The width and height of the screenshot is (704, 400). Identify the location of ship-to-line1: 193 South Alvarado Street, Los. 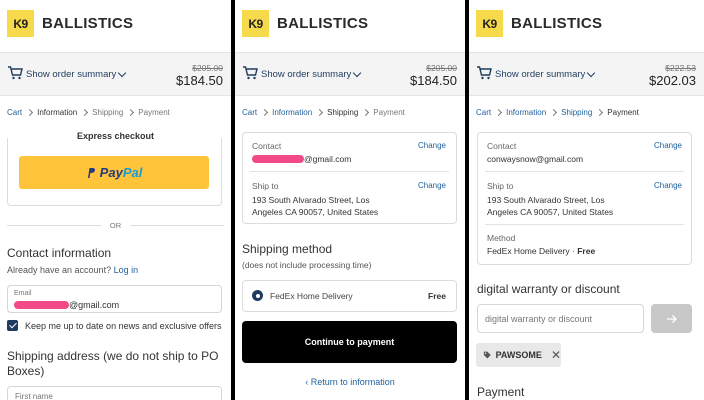
(546, 200).